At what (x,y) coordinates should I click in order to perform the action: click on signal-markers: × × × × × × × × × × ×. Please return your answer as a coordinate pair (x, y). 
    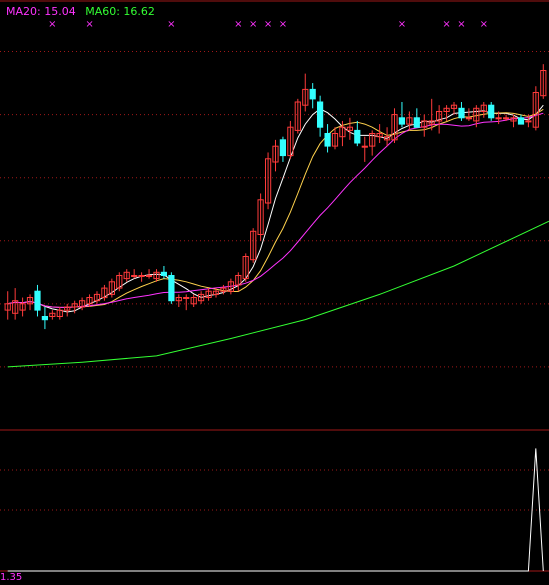
    Looking at the image, I should click on (268, 24).